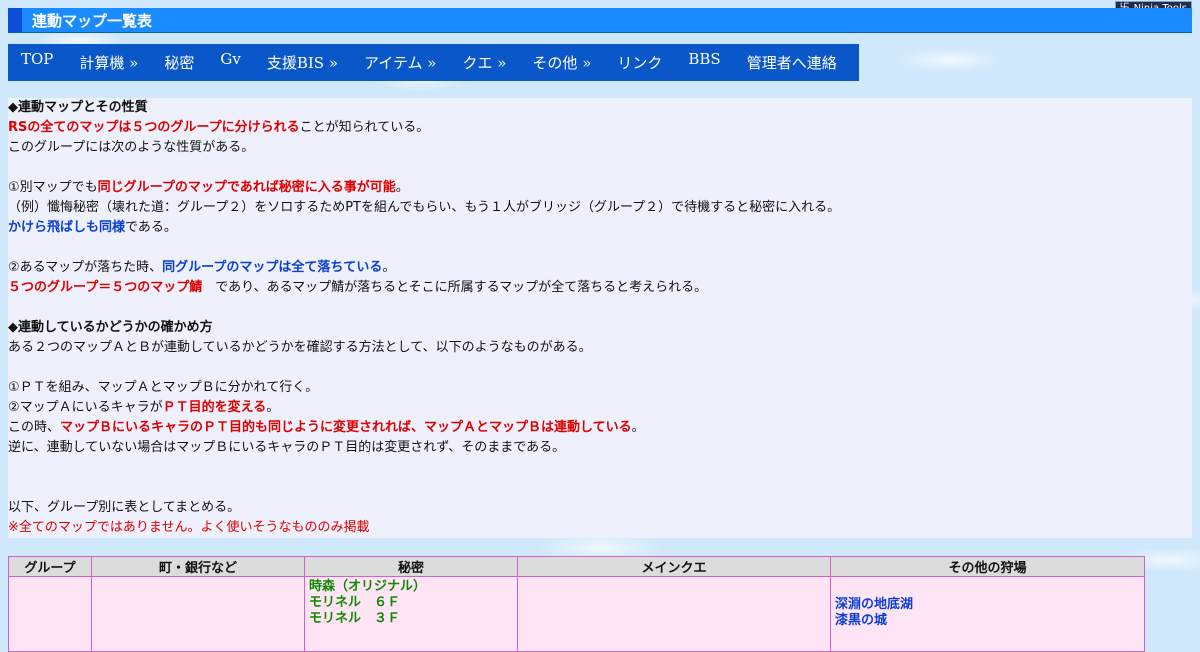 The height and width of the screenshot is (652, 1200). What do you see at coordinates (704, 59) in the screenshot?
I see `nav-bbs: BBS` at bounding box center [704, 59].